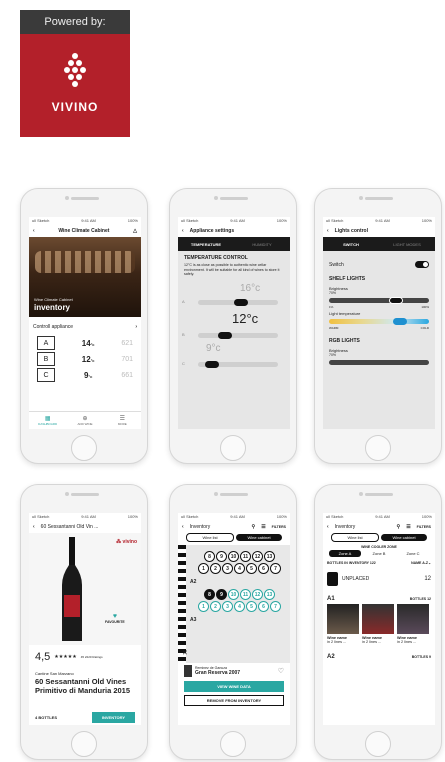 Image resolution: width=445 pixels, height=762 pixels. Describe the element at coordinates (183, 301) in the screenshot. I see `zone-letter-a: A` at that location.